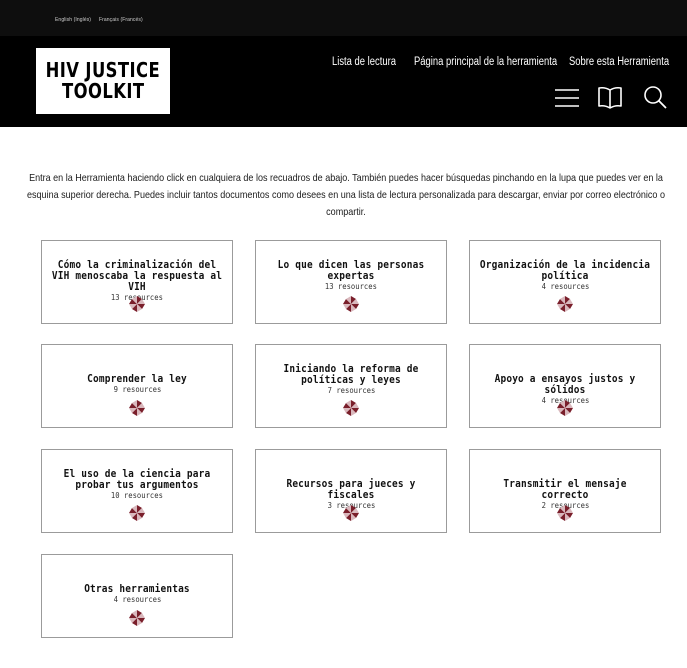 The width and height of the screenshot is (687, 668). What do you see at coordinates (619, 62) in the screenshot?
I see `nav-about-link: Sobre esta Herramienta` at bounding box center [619, 62].